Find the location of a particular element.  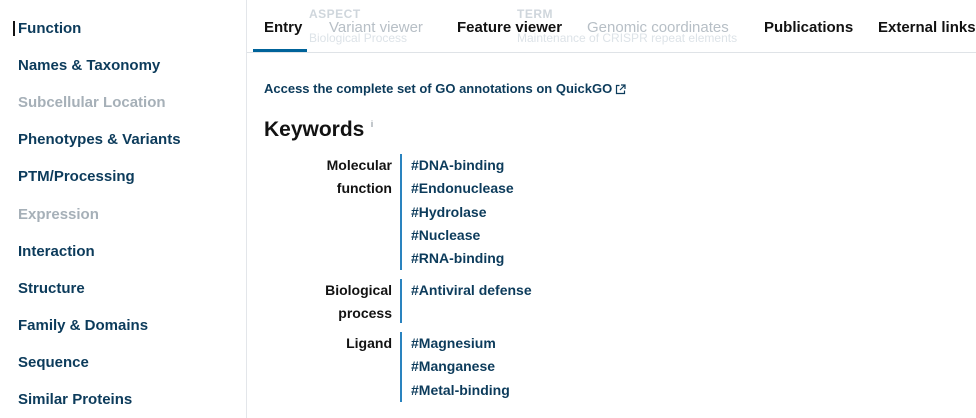

tab-publications: Publications is located at coordinates (808, 27).